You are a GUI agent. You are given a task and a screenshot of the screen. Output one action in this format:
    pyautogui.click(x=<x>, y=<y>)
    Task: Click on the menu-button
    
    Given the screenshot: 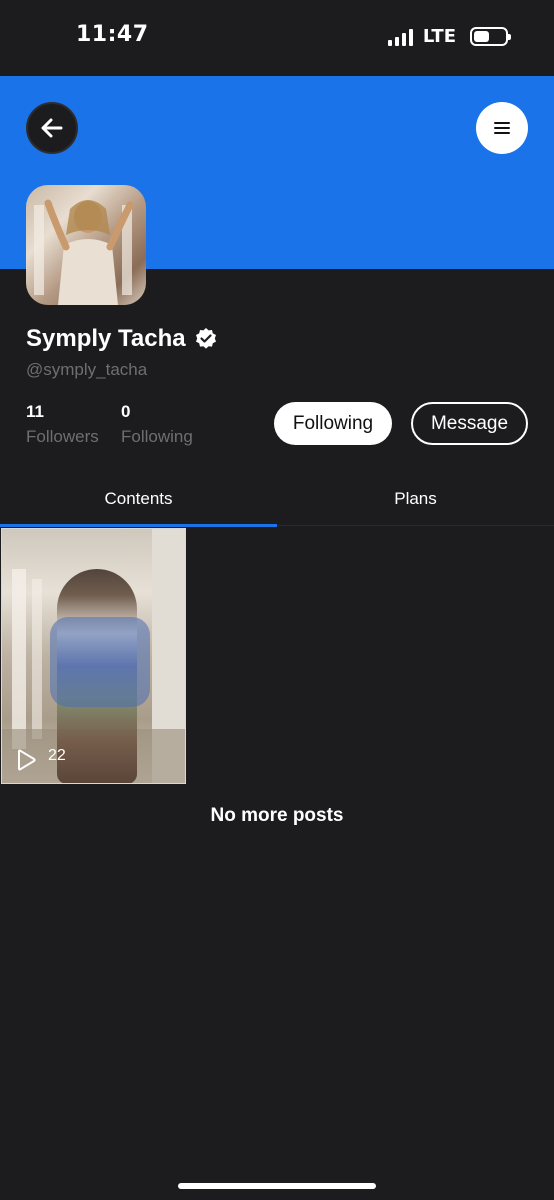 What is the action you would take?
    pyautogui.click(x=502, y=128)
    